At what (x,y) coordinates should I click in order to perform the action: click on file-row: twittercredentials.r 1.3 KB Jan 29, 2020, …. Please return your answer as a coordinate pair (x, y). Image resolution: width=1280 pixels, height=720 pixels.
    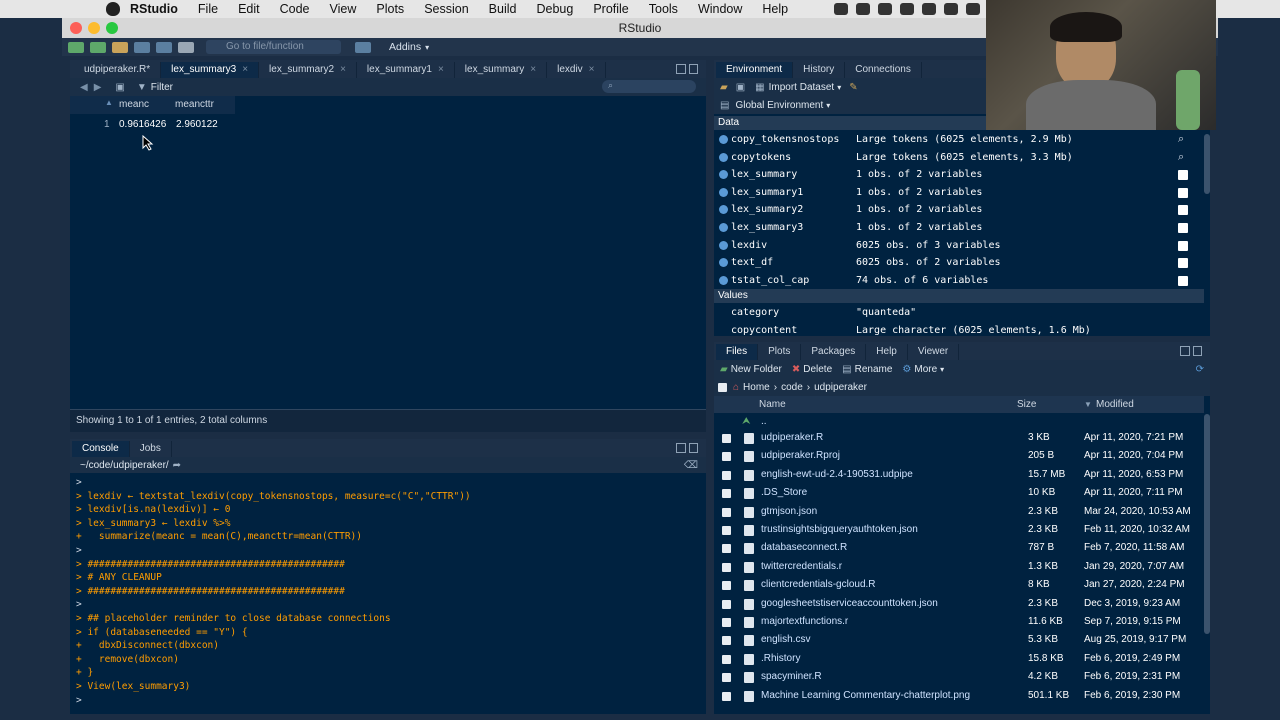
    Looking at the image, I should click on (959, 567).